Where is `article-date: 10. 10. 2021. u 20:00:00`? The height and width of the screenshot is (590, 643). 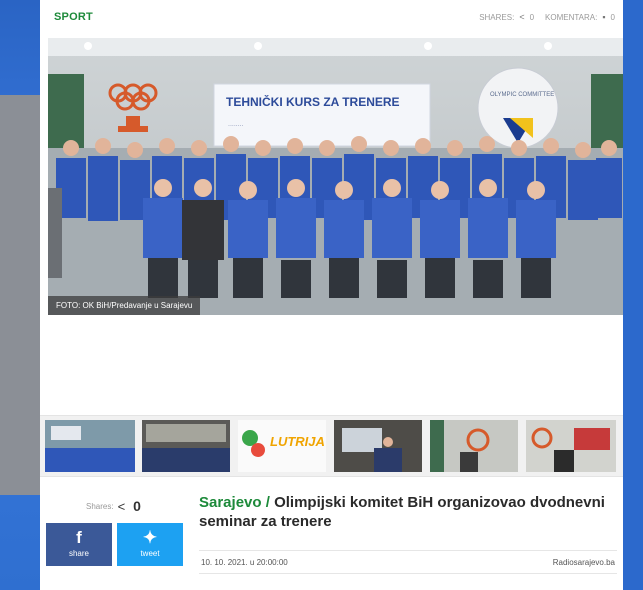
article-date: 10. 10. 2021. u 20:00:00 is located at coordinates (244, 562).